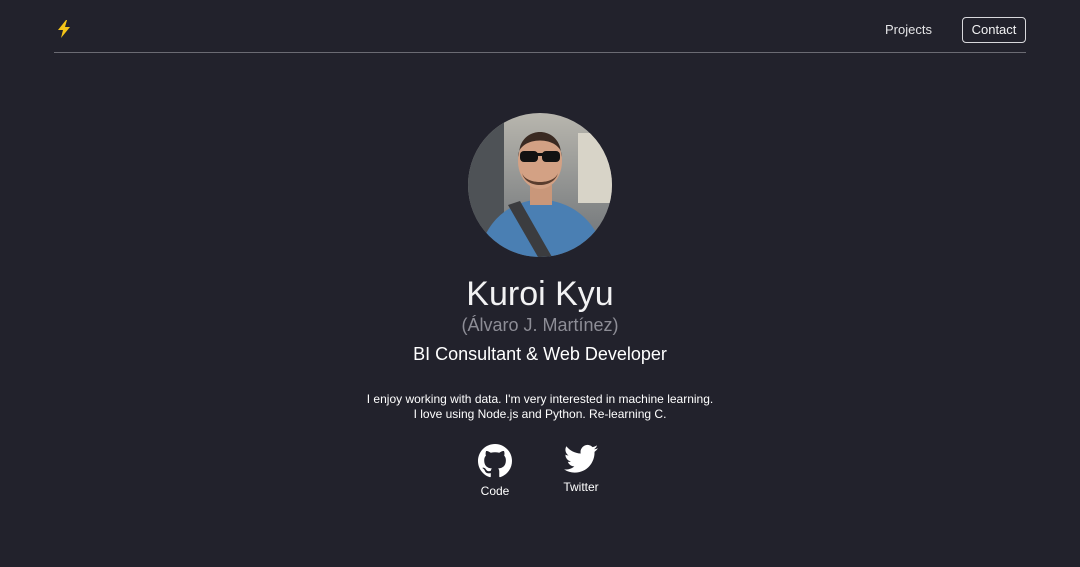  What do you see at coordinates (495, 491) in the screenshot?
I see `code-label: Code` at bounding box center [495, 491].